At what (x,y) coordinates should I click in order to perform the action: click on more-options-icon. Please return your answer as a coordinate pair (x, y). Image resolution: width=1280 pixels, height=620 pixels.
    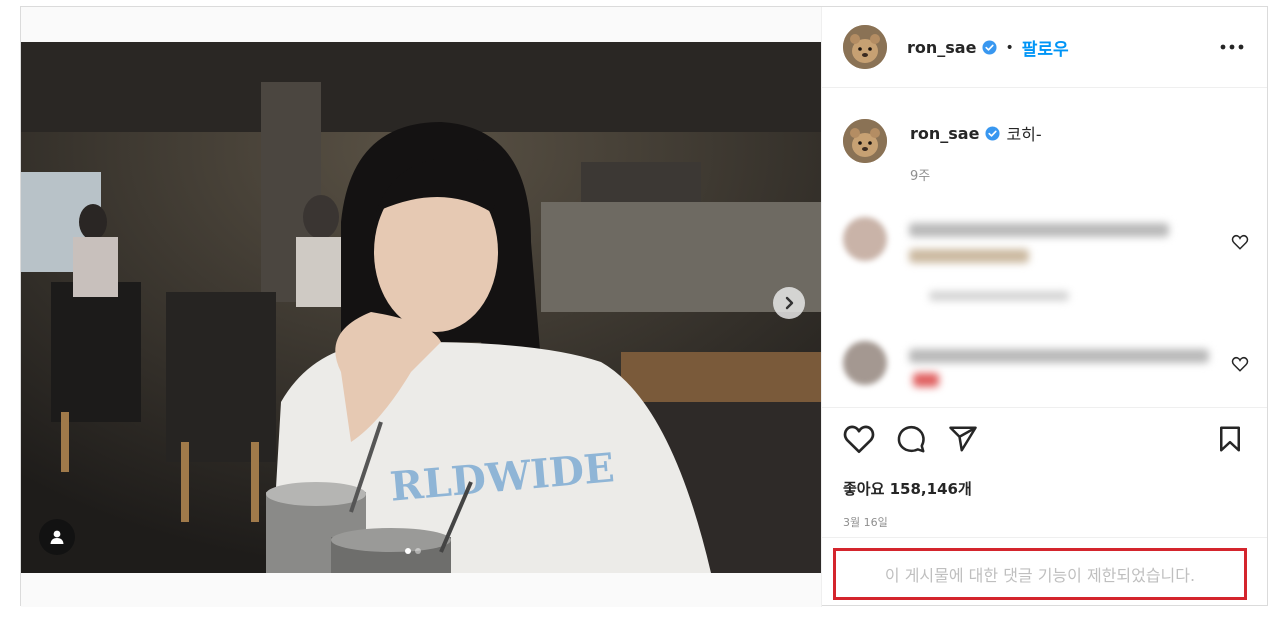
    Looking at the image, I should click on (1232, 47).